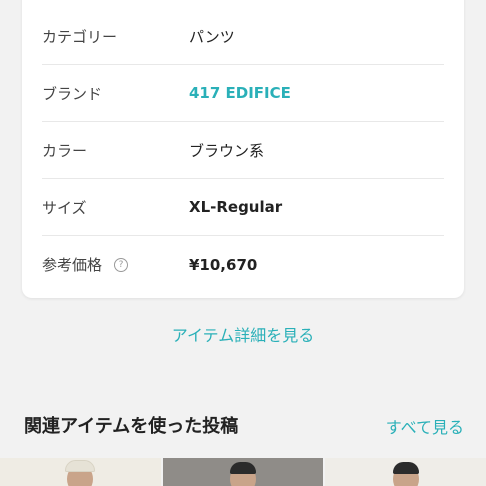 Image resolution: width=486 pixels, height=486 pixels. I want to click on detail-row-brand: ブランド 417 EDIFICE, so click(243, 93).